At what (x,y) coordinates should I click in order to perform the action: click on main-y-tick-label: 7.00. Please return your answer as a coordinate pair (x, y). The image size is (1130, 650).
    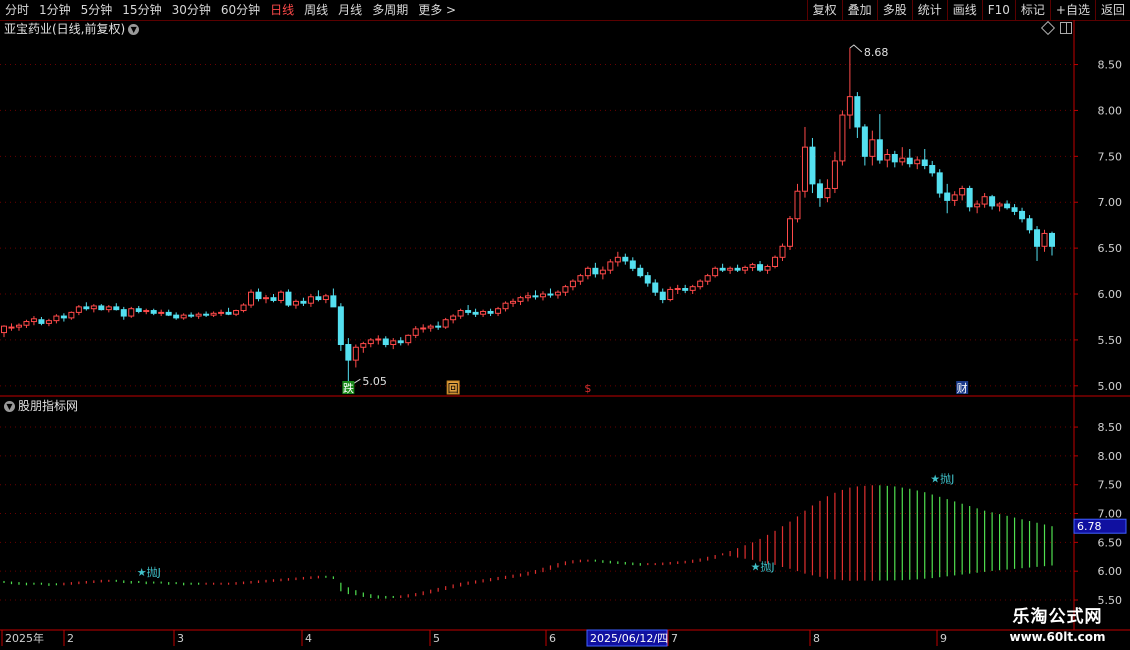
    Looking at the image, I should click on (1110, 202).